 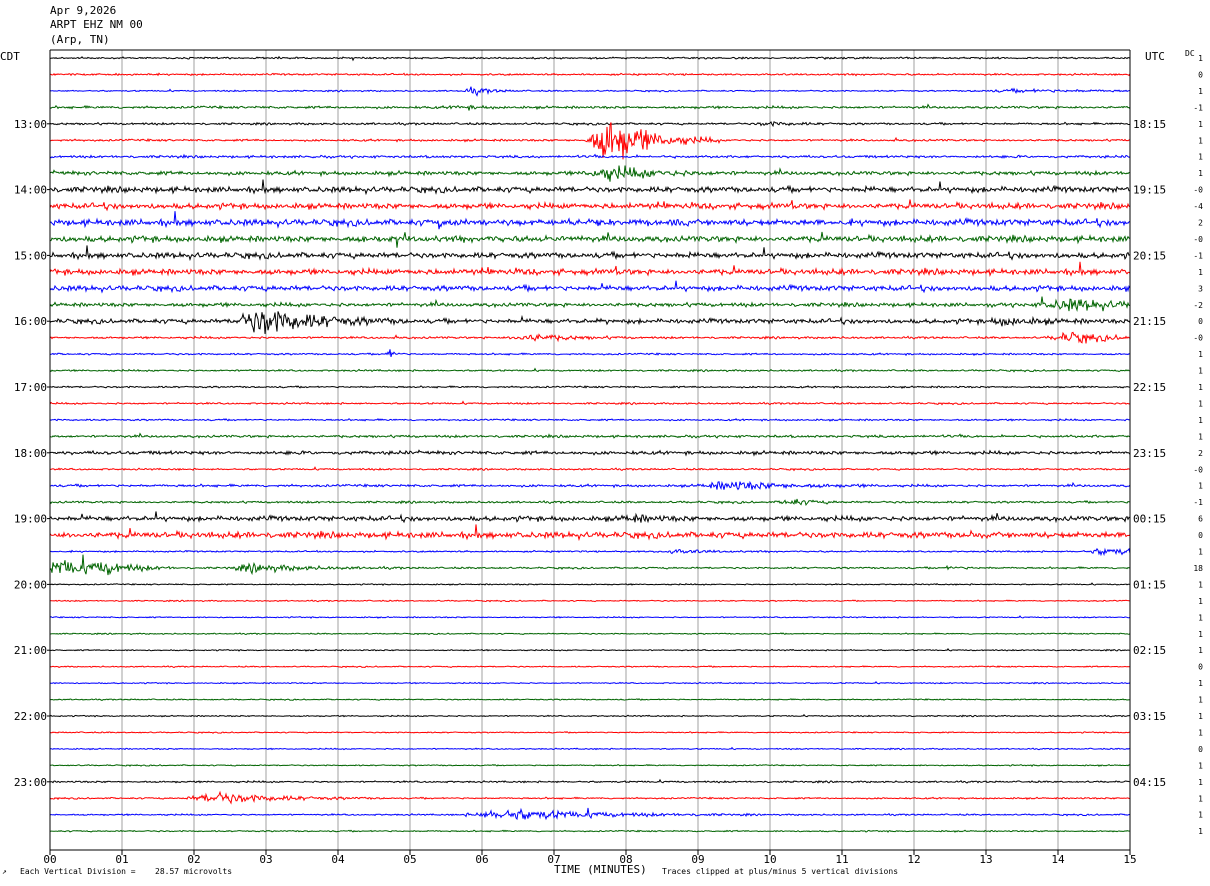 What do you see at coordinates (30, 124) in the screenshot?
I see `cdt-hour-label: 13:00` at bounding box center [30, 124].